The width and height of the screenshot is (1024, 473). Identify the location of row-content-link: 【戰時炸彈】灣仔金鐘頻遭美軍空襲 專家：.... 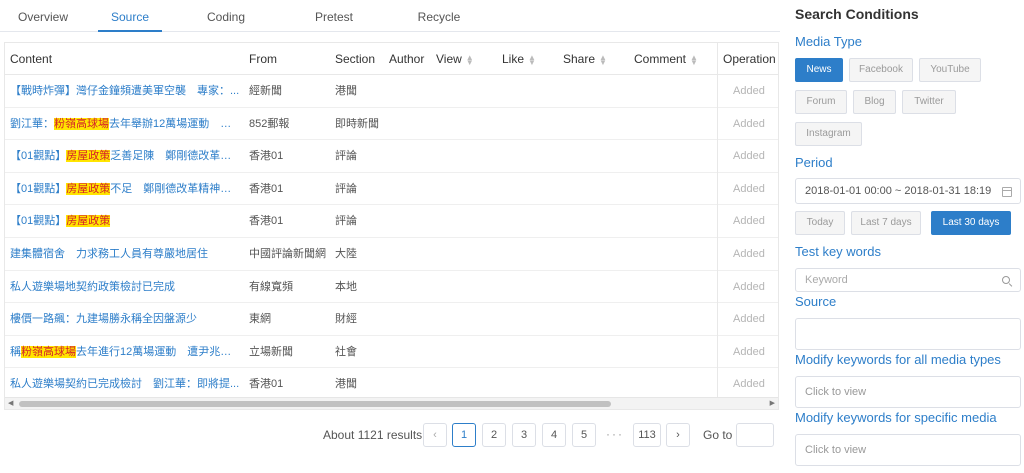
(125, 91).